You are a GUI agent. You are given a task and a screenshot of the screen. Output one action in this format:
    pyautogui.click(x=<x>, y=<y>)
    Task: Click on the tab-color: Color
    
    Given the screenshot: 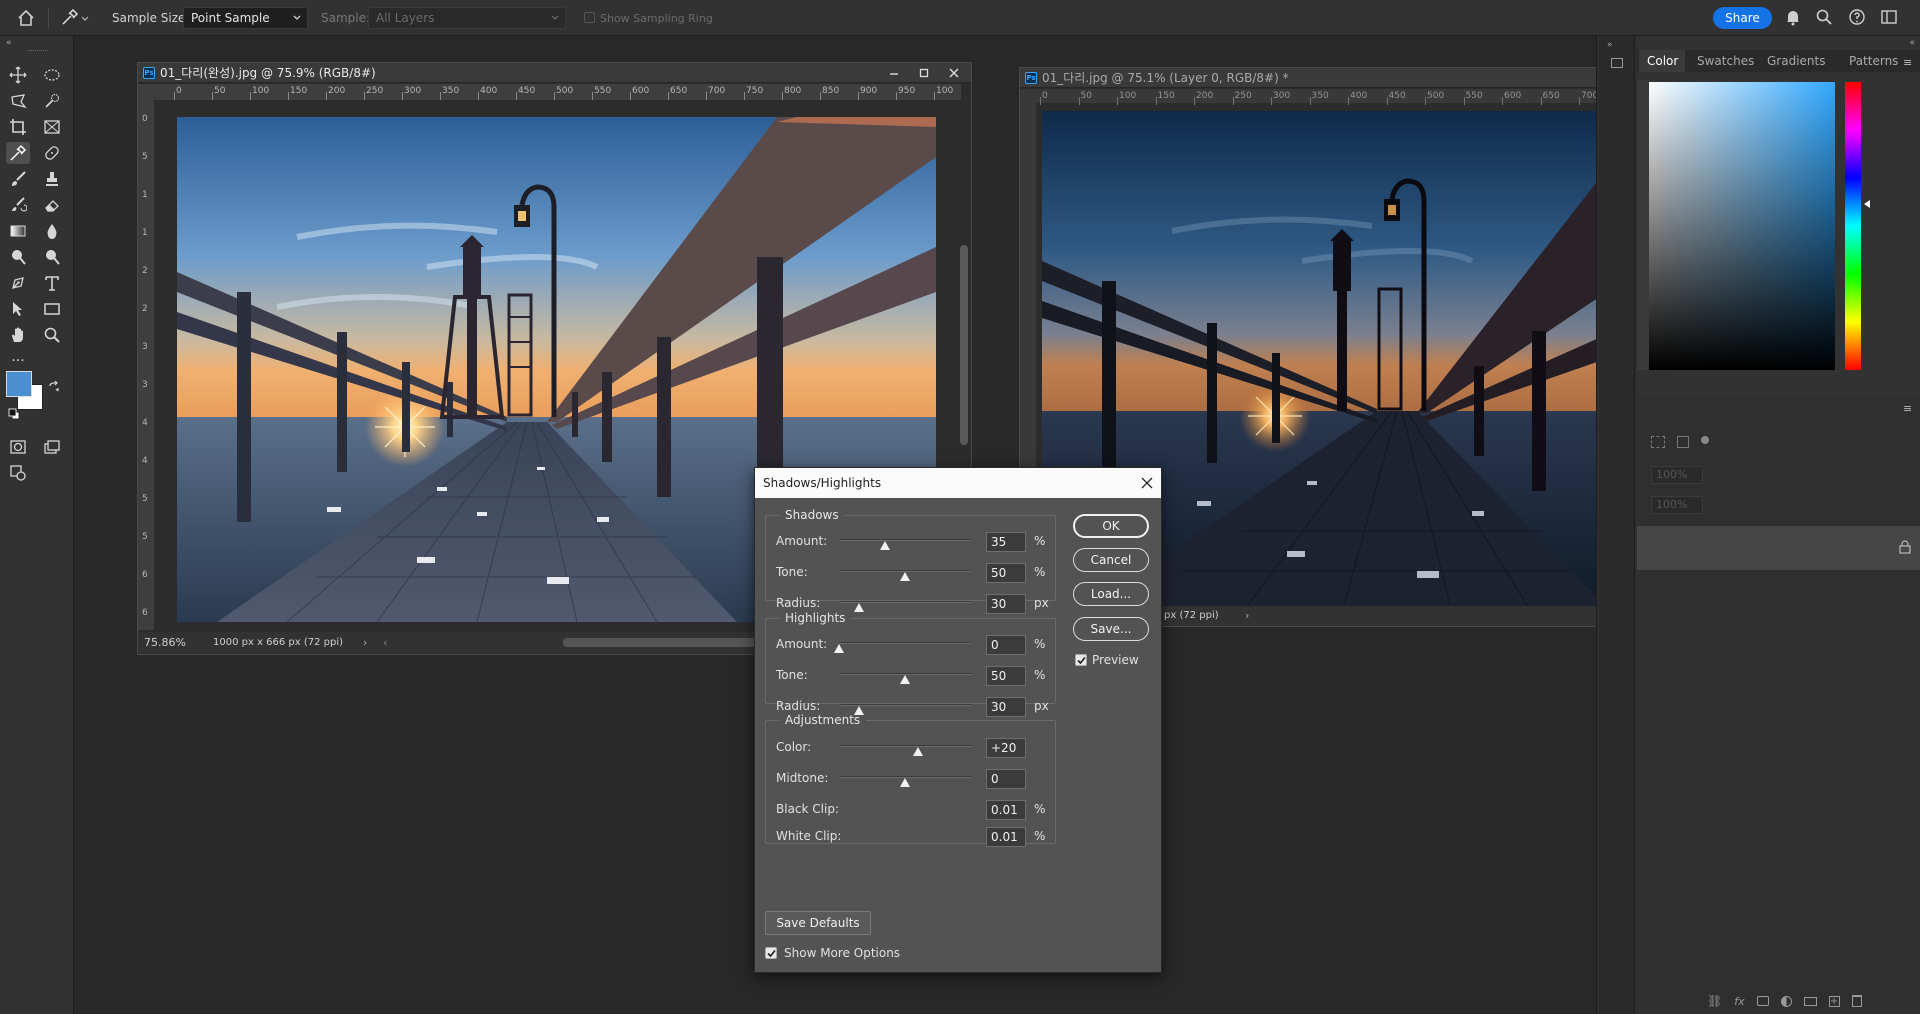 What is the action you would take?
    pyautogui.click(x=1662, y=61)
    